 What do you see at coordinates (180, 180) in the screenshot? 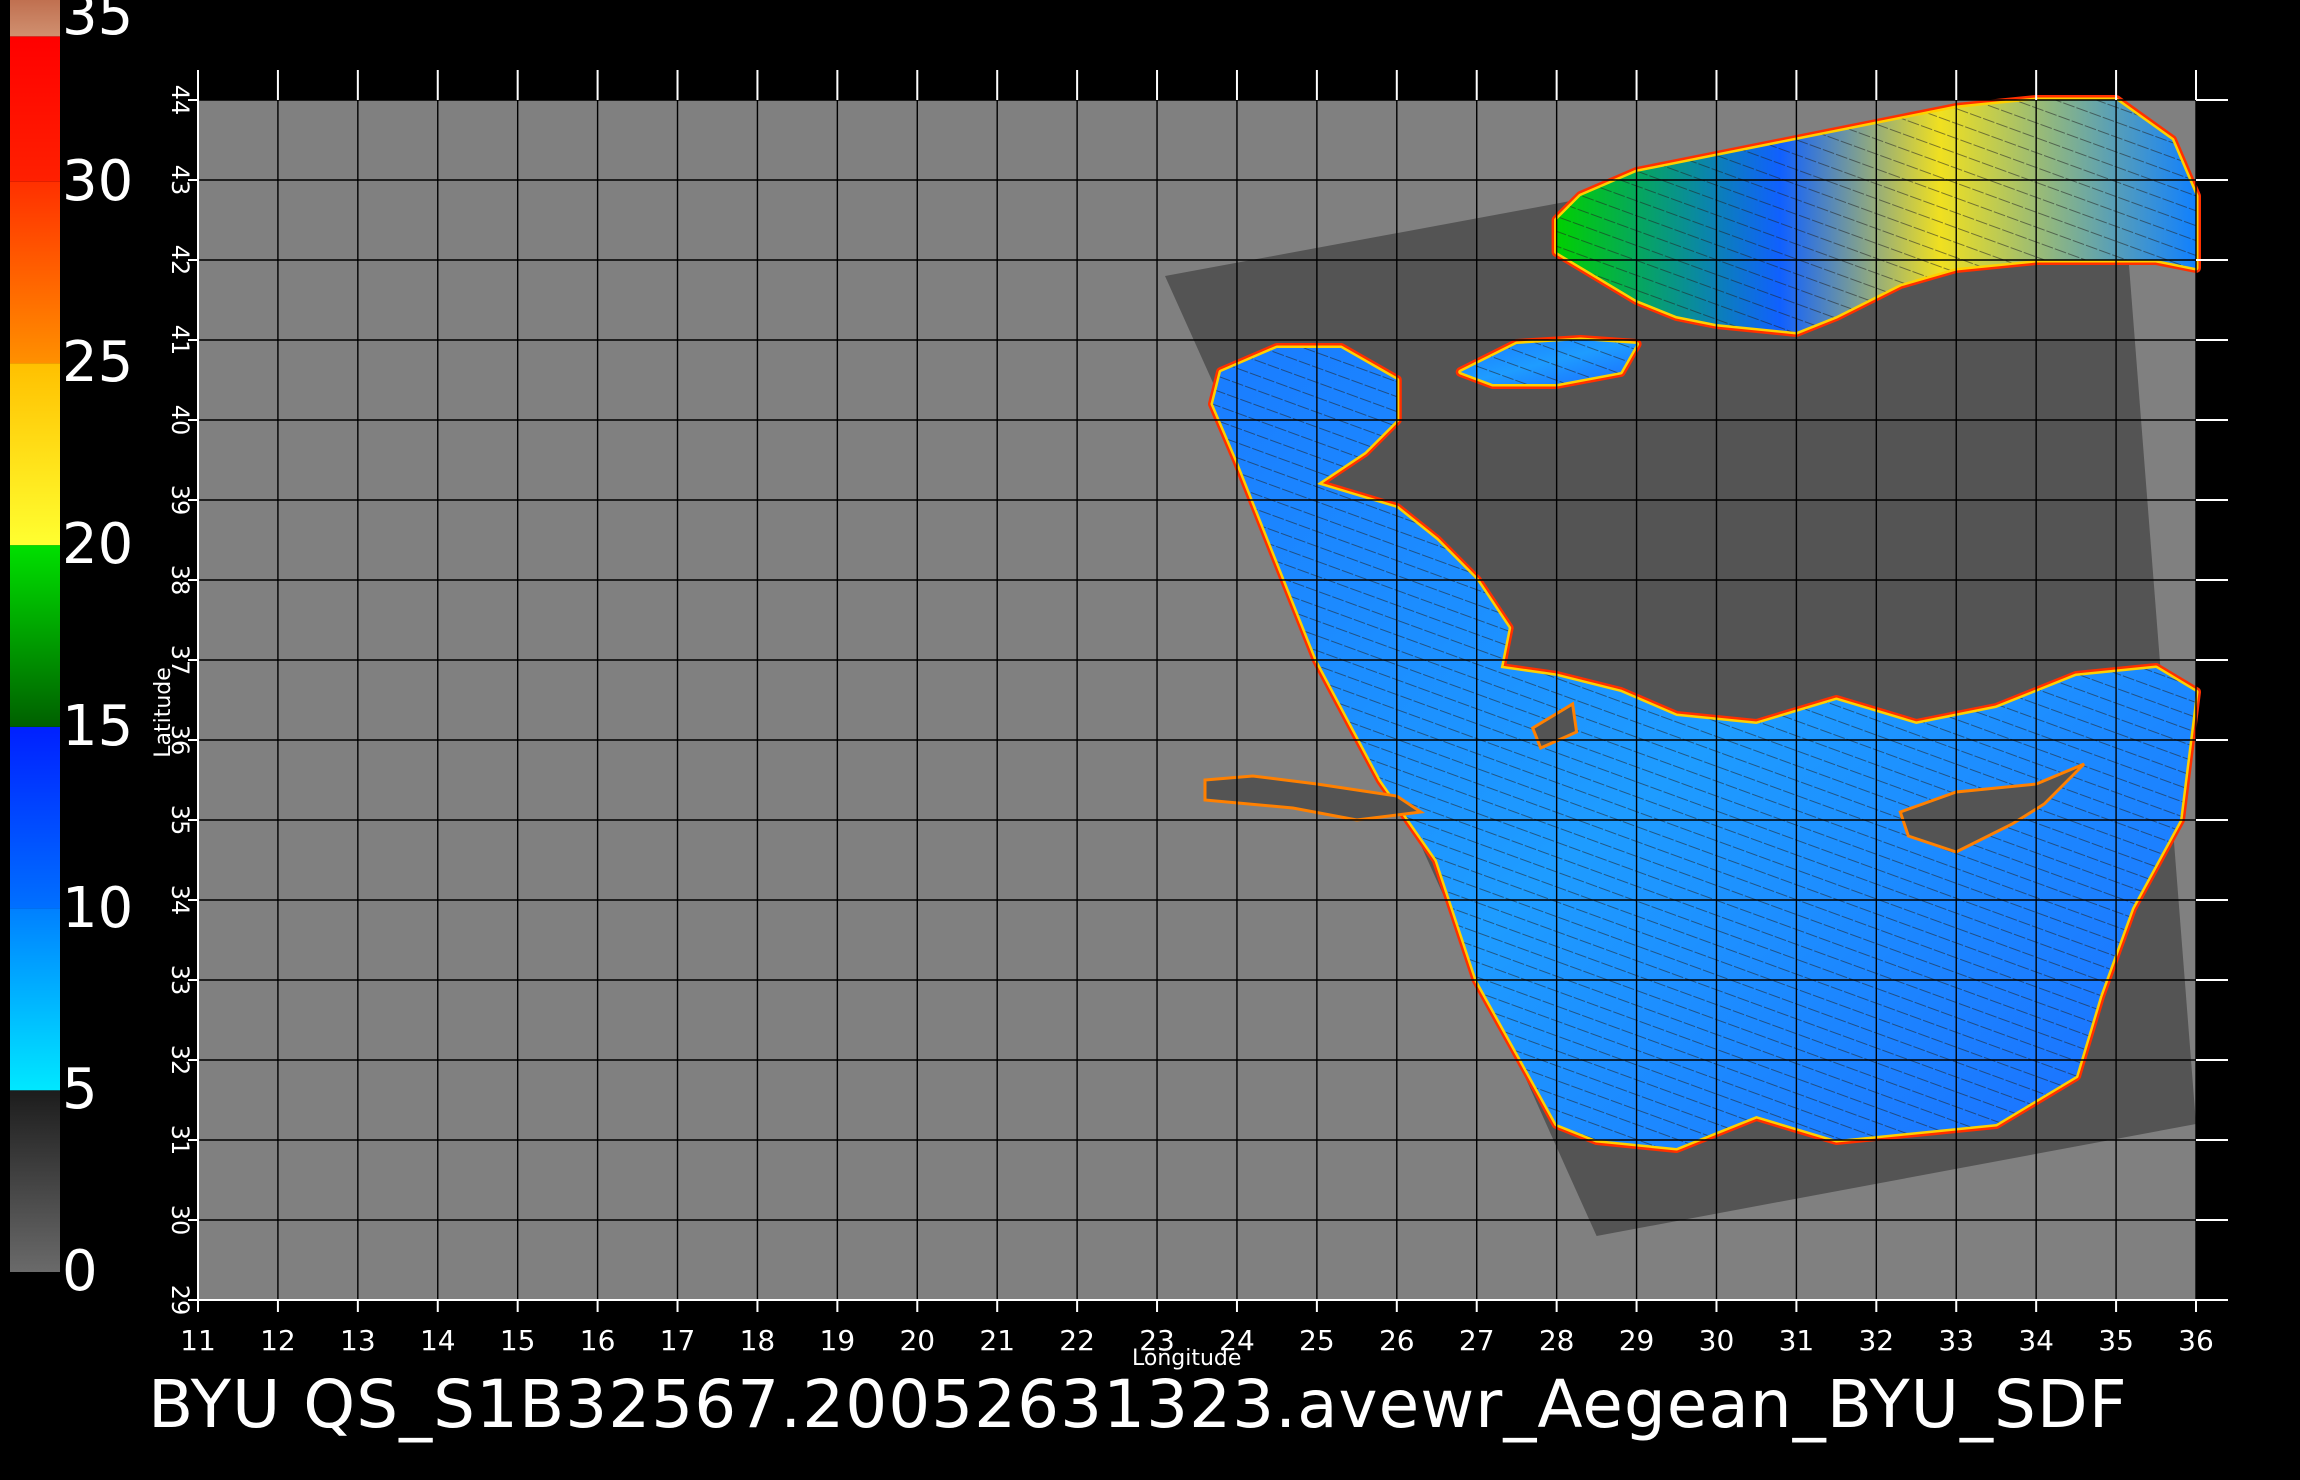
I see `y-tick-label: 43` at bounding box center [180, 180].